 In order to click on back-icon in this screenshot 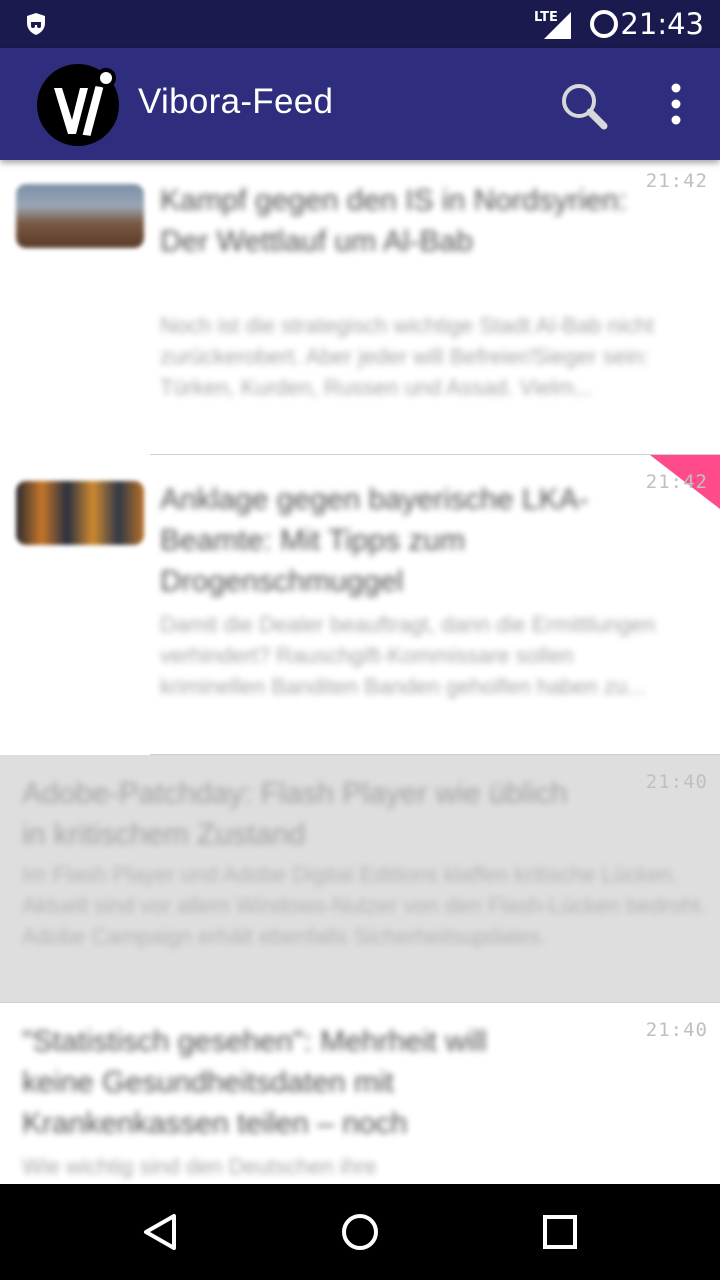, I will do `click(160, 1232)`.